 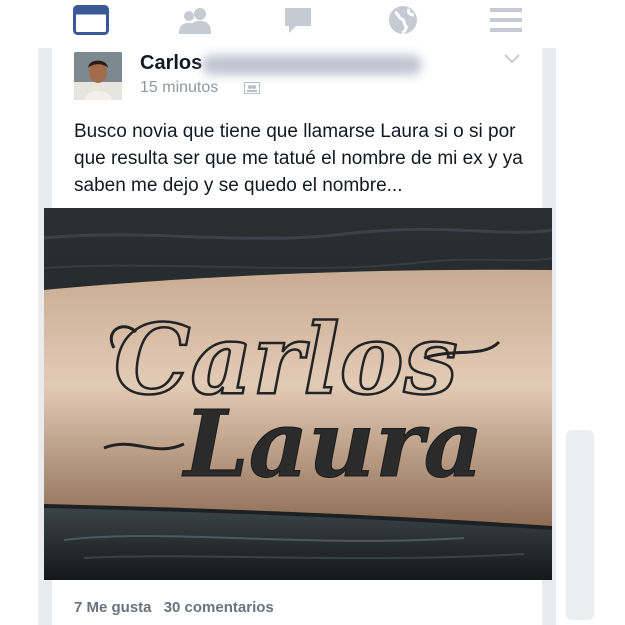 I want to click on nav-notifications, so click(x=403, y=20).